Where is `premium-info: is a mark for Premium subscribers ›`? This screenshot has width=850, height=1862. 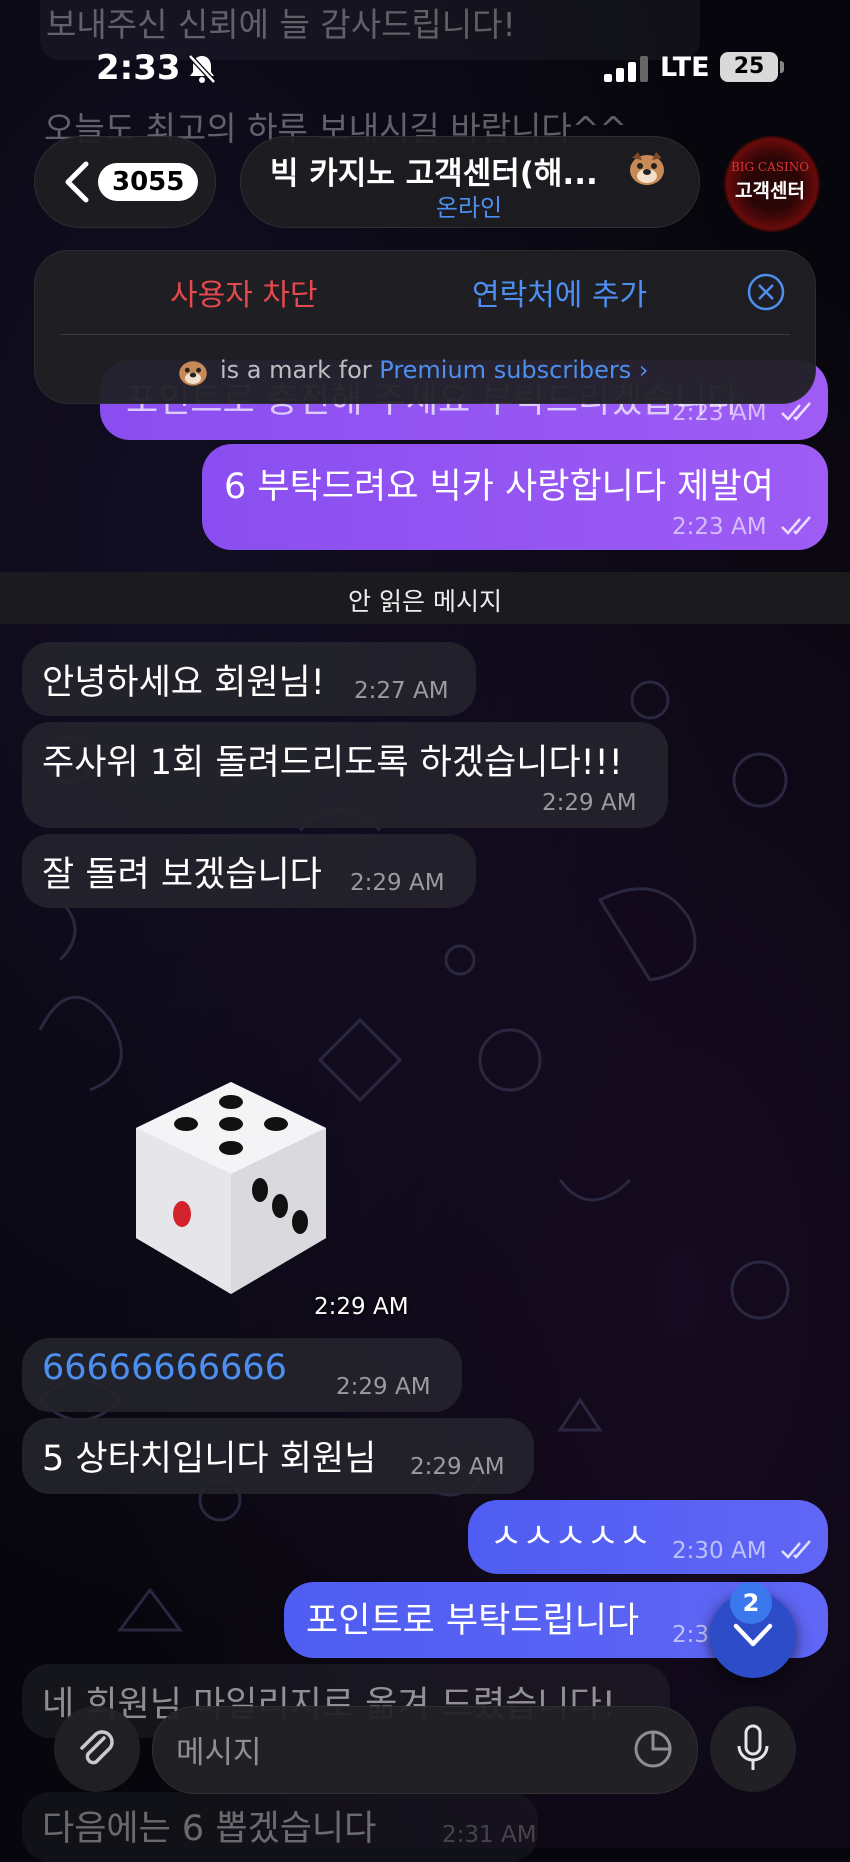
premium-info: is a mark for Premium subscribers › is located at coordinates (434, 370).